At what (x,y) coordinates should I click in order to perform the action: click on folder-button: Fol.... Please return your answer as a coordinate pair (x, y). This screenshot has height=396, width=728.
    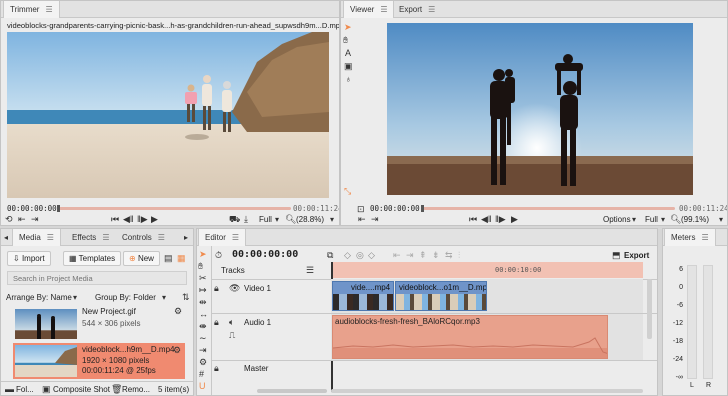
    Looking at the image, I should click on (25, 389).